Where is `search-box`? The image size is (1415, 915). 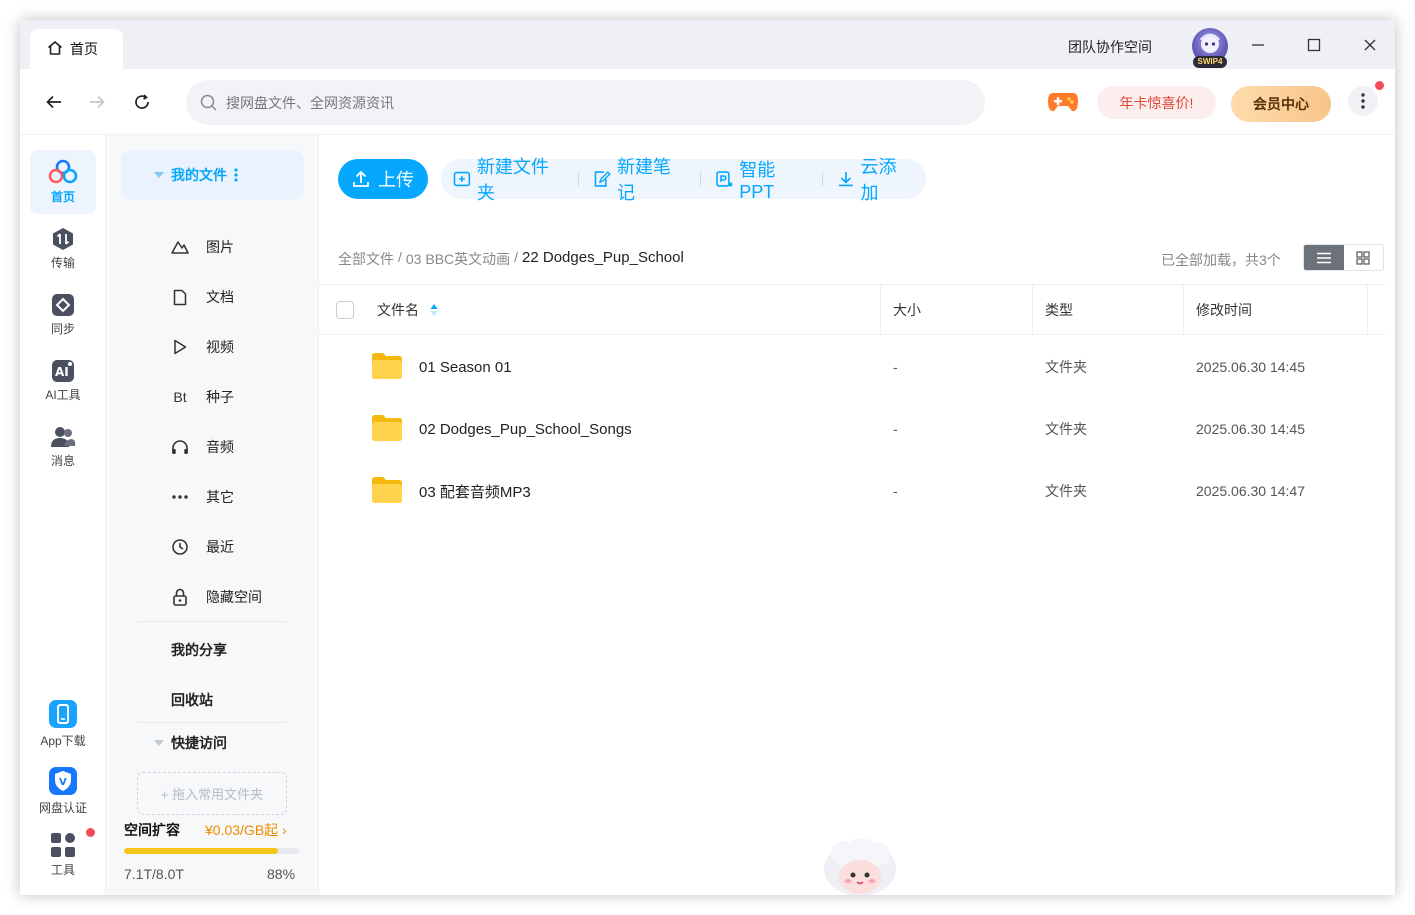 search-box is located at coordinates (585, 102).